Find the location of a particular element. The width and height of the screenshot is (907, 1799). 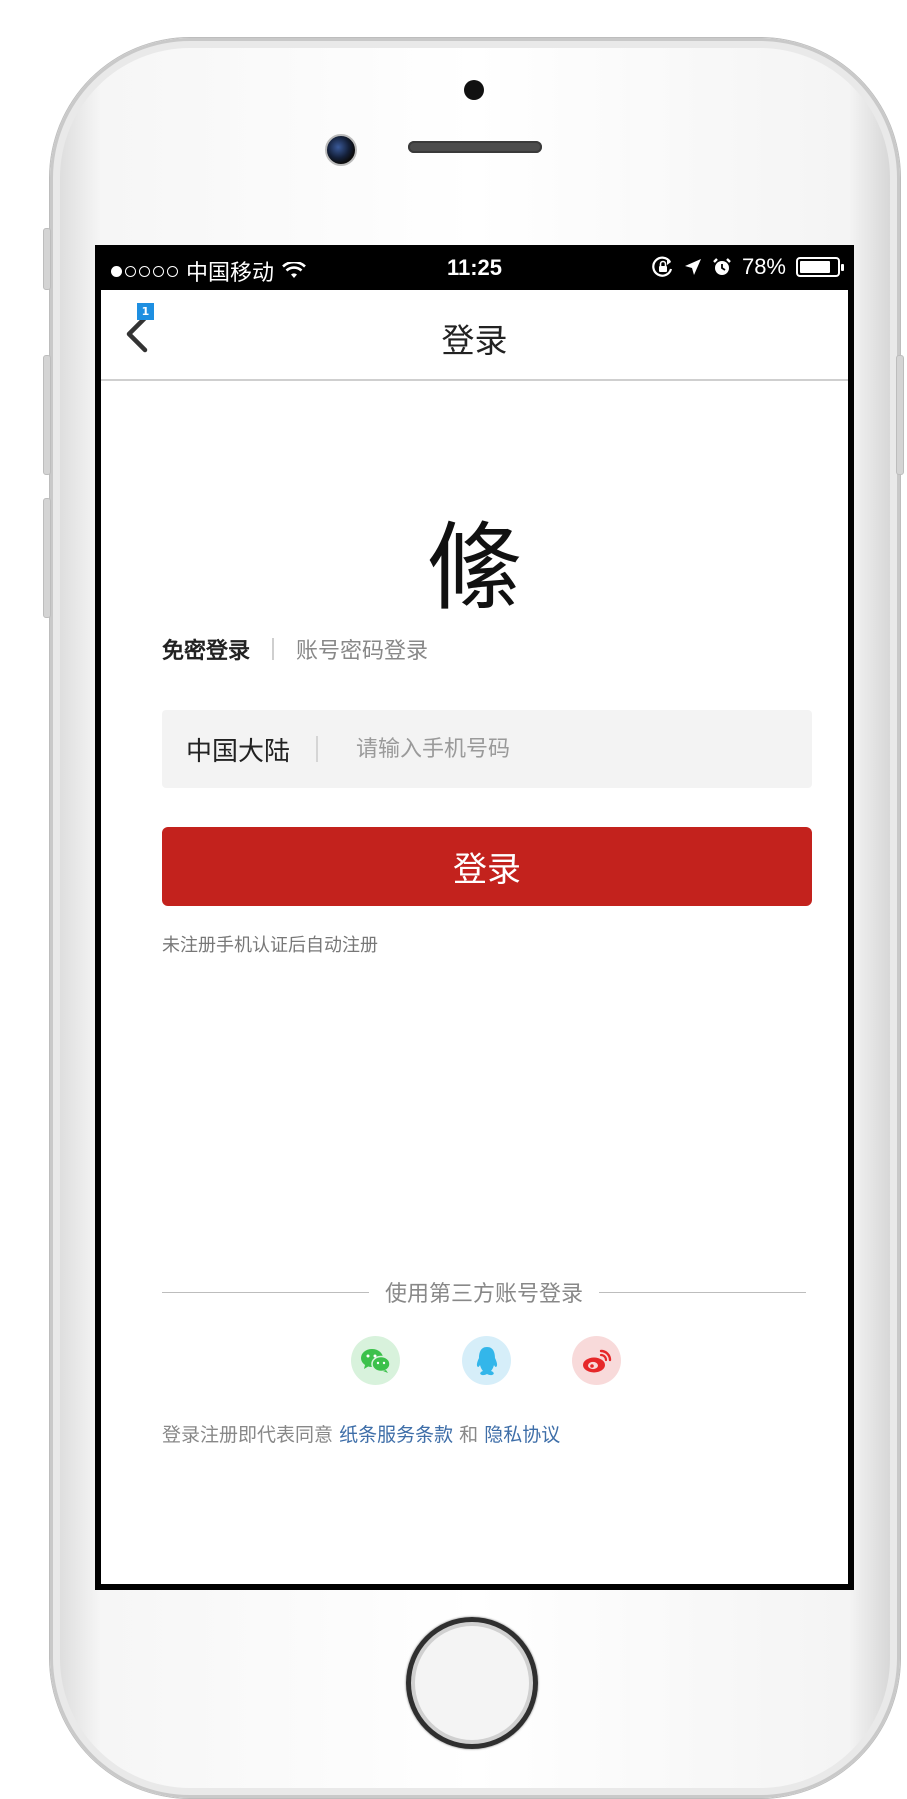

tab-passwordless-login: 免密登录 is located at coordinates (206, 649).